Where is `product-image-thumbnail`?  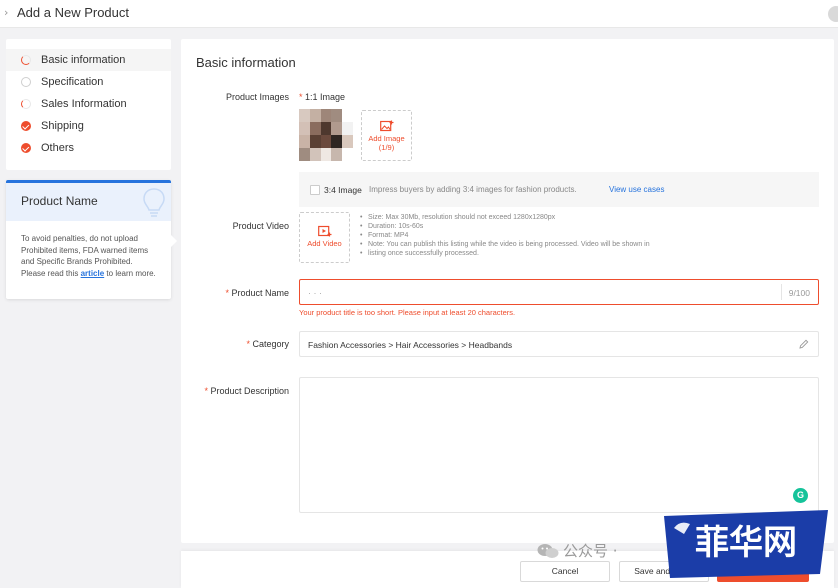
product-image-thumbnail is located at coordinates (326, 135).